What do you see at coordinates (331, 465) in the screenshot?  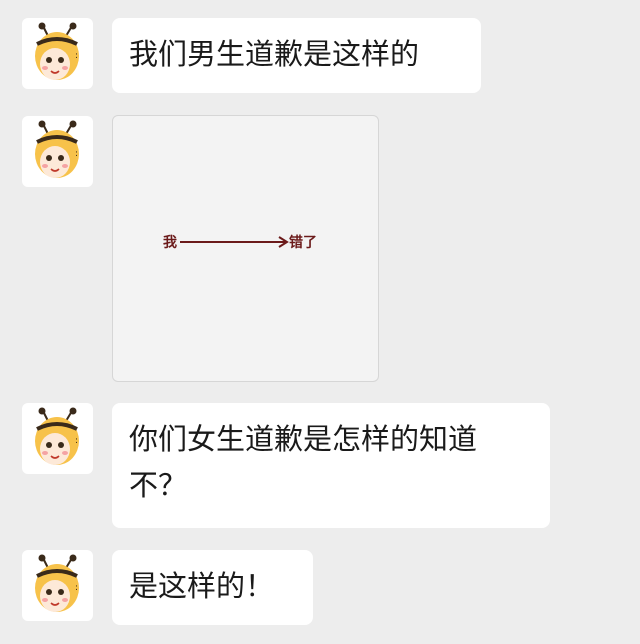 I see `message-bubble: 你们女生道歉是怎样的知道 不？` at bounding box center [331, 465].